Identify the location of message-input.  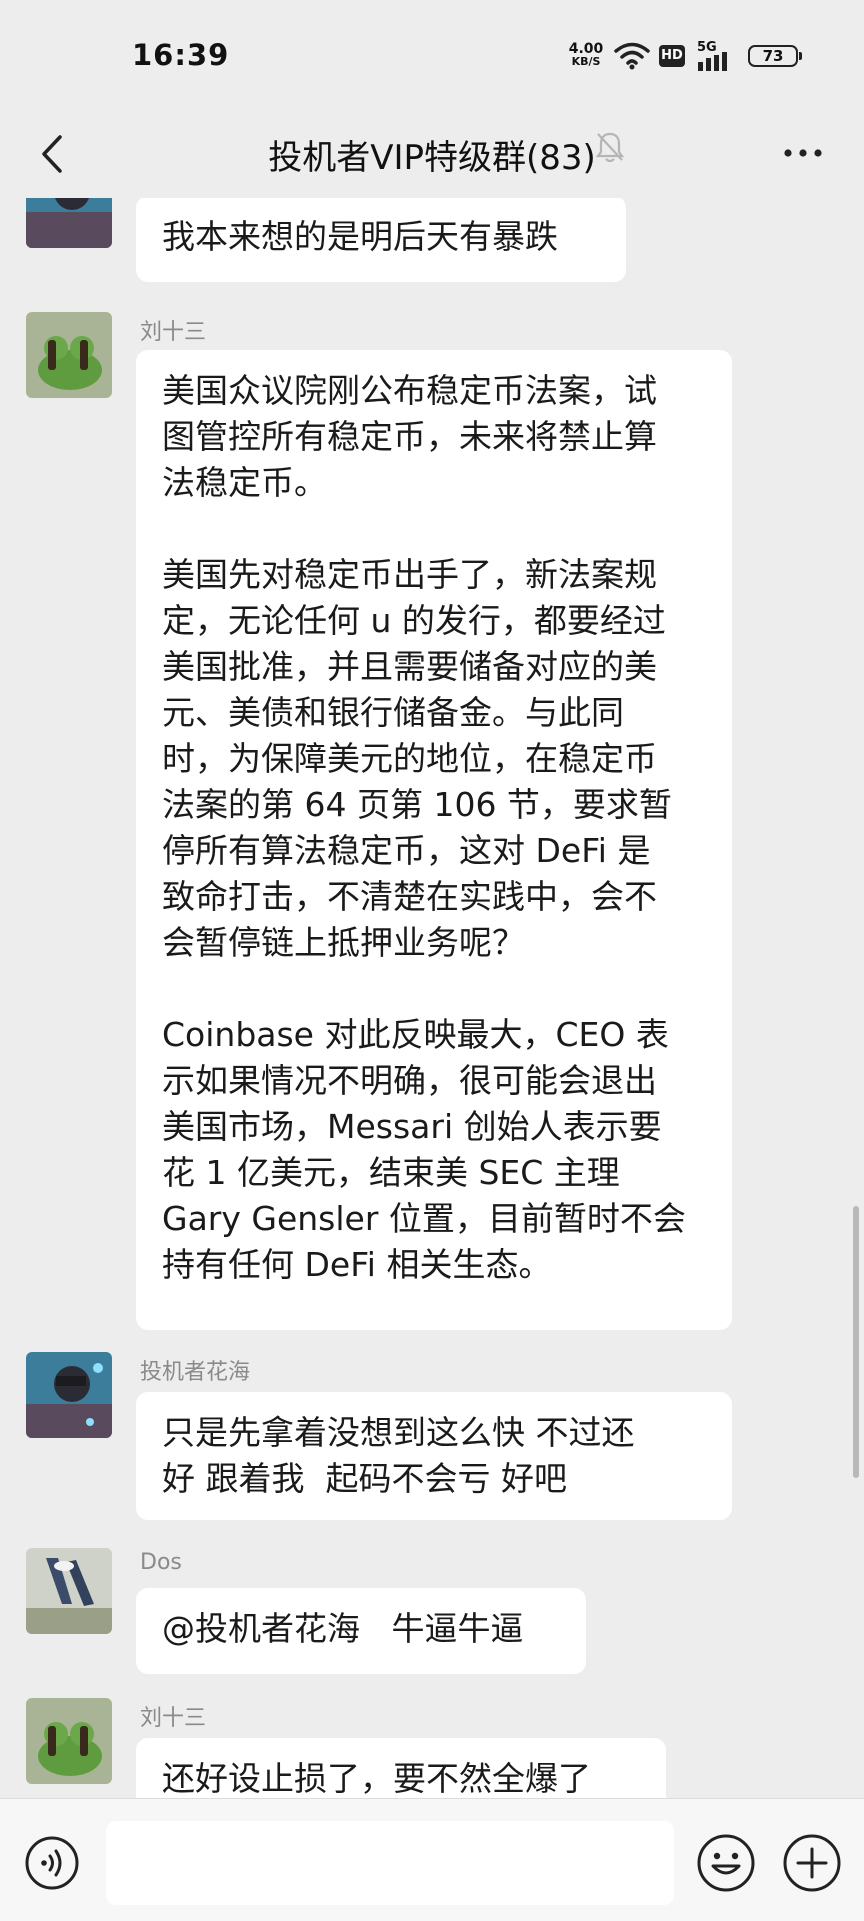
(390, 1863).